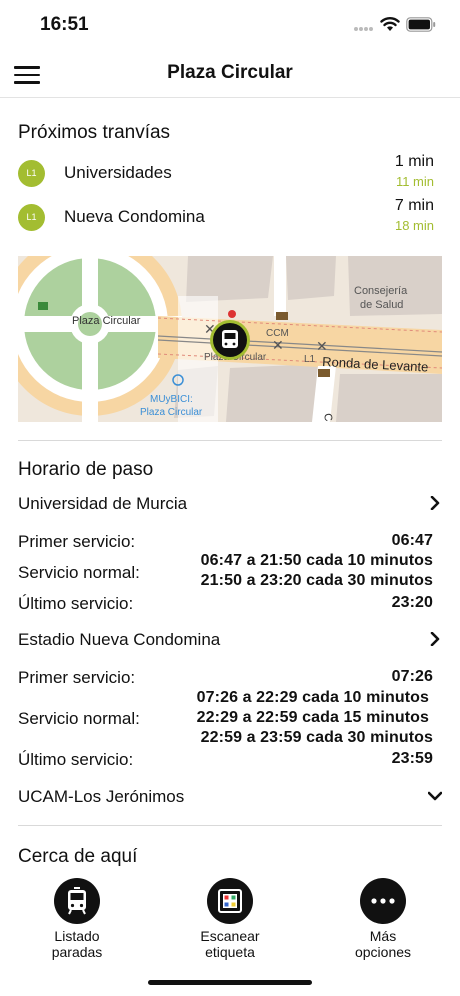 The image size is (460, 996). What do you see at coordinates (412, 676) in the screenshot?
I see `first-service-value: 07:26` at bounding box center [412, 676].